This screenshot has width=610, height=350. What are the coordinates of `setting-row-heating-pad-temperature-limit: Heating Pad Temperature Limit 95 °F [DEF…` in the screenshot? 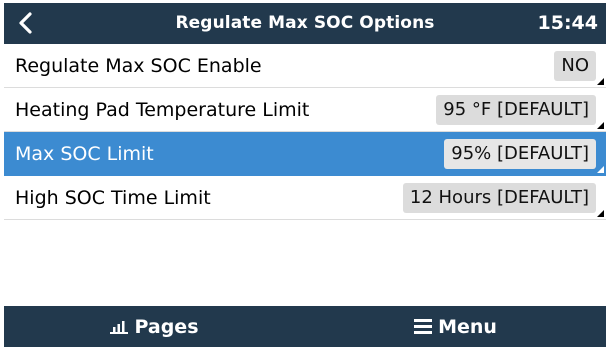 It's located at (305, 110).